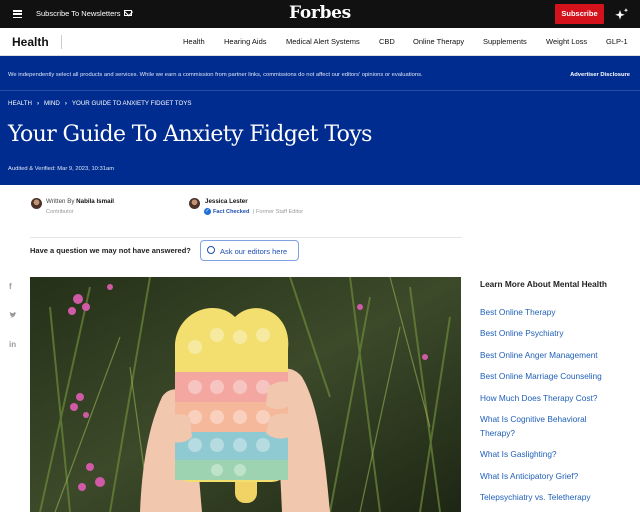  What do you see at coordinates (518, 454) in the screenshot?
I see `sidebar-link-gaslighting: What Is Gaslighting?` at bounding box center [518, 454].